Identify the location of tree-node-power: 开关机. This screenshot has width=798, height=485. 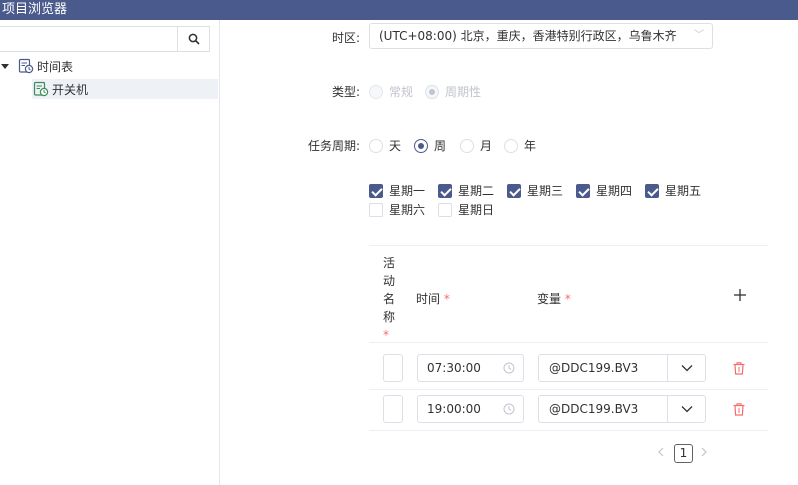
(125, 89).